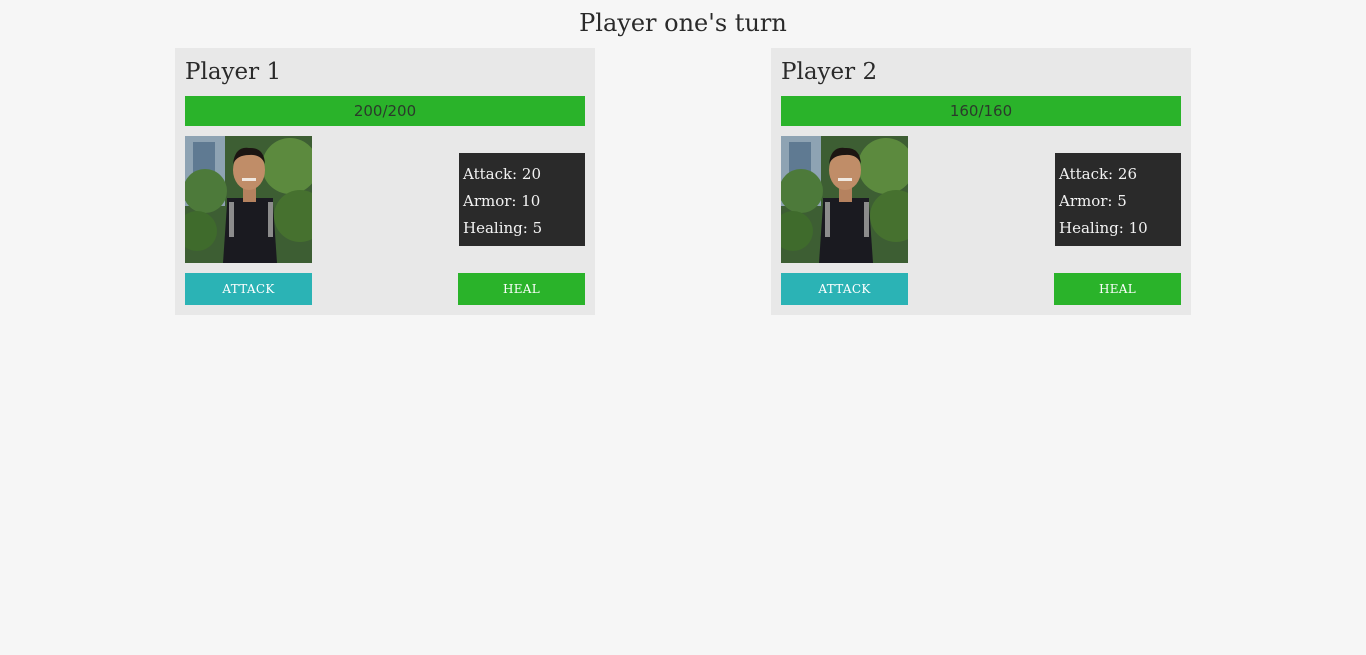 The image size is (1366, 655). I want to click on attack-stat: Attack: 20, so click(502, 174).